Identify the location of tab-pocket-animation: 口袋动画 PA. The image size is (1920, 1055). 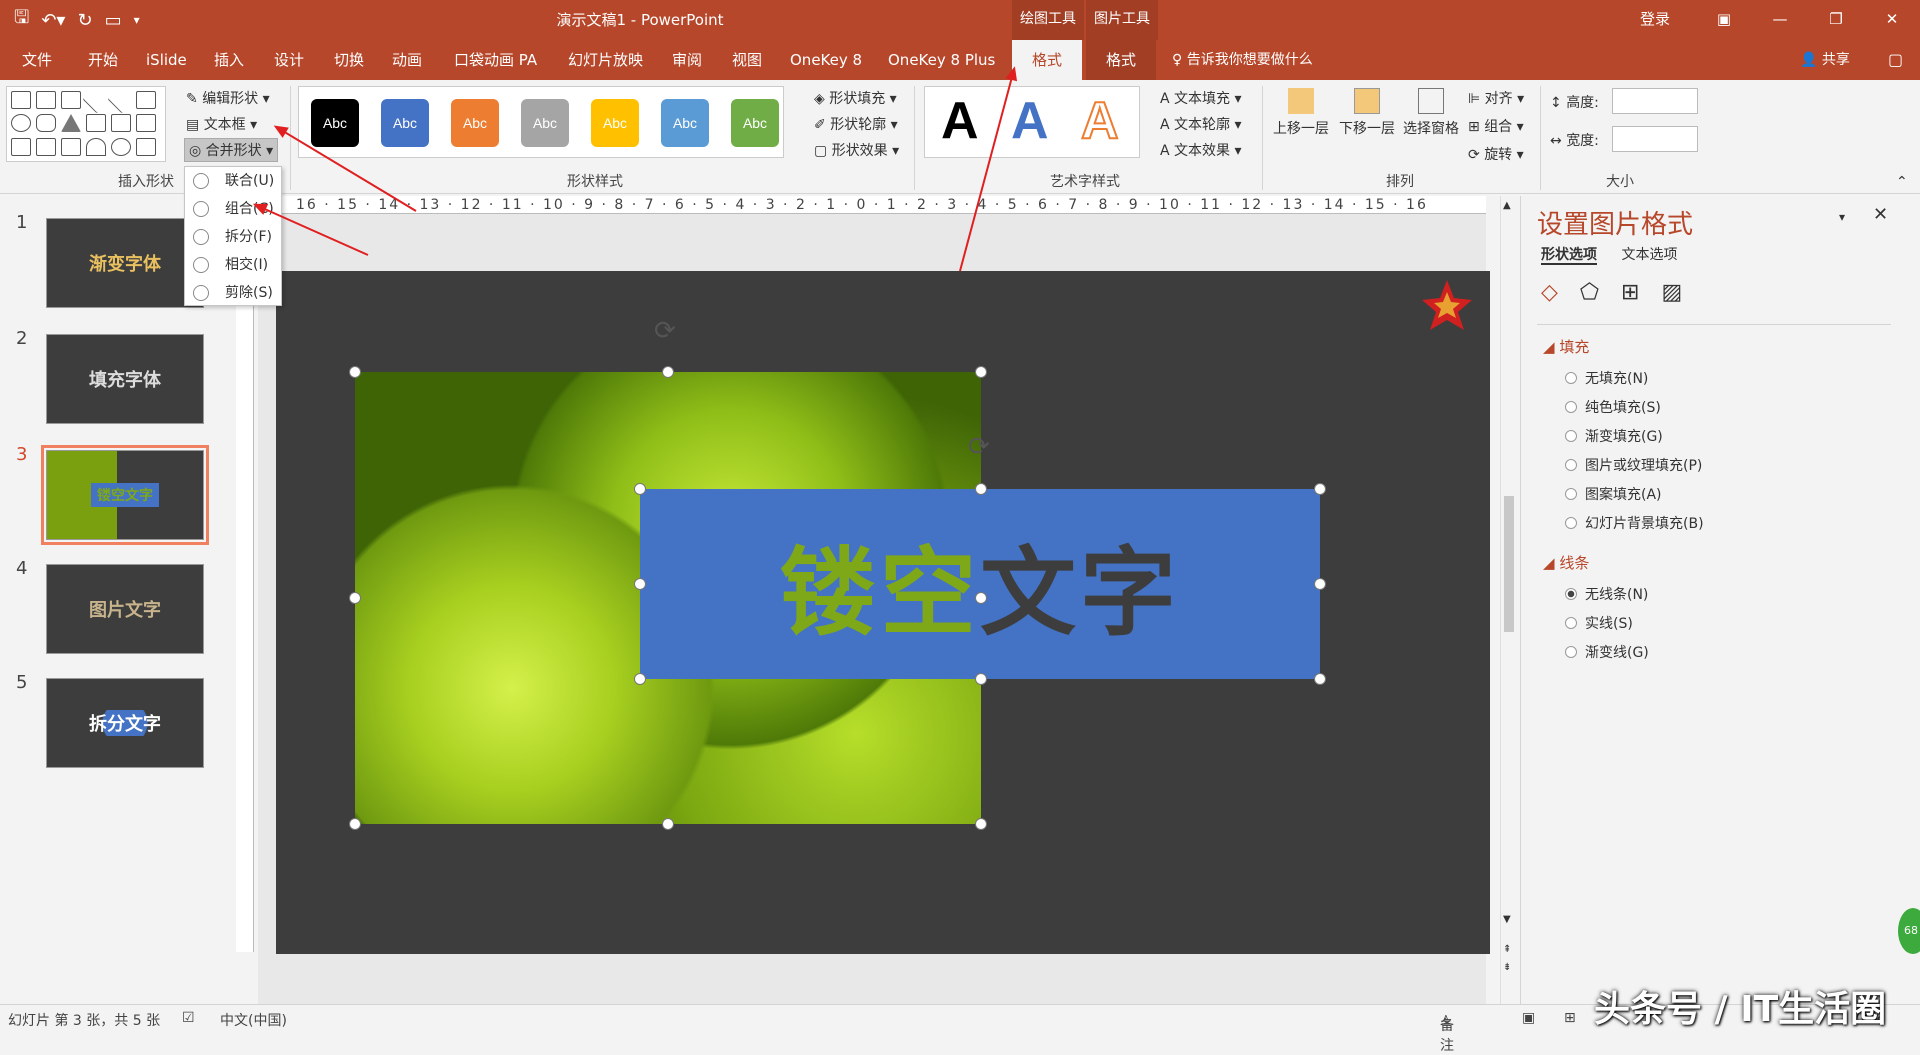
(495, 60).